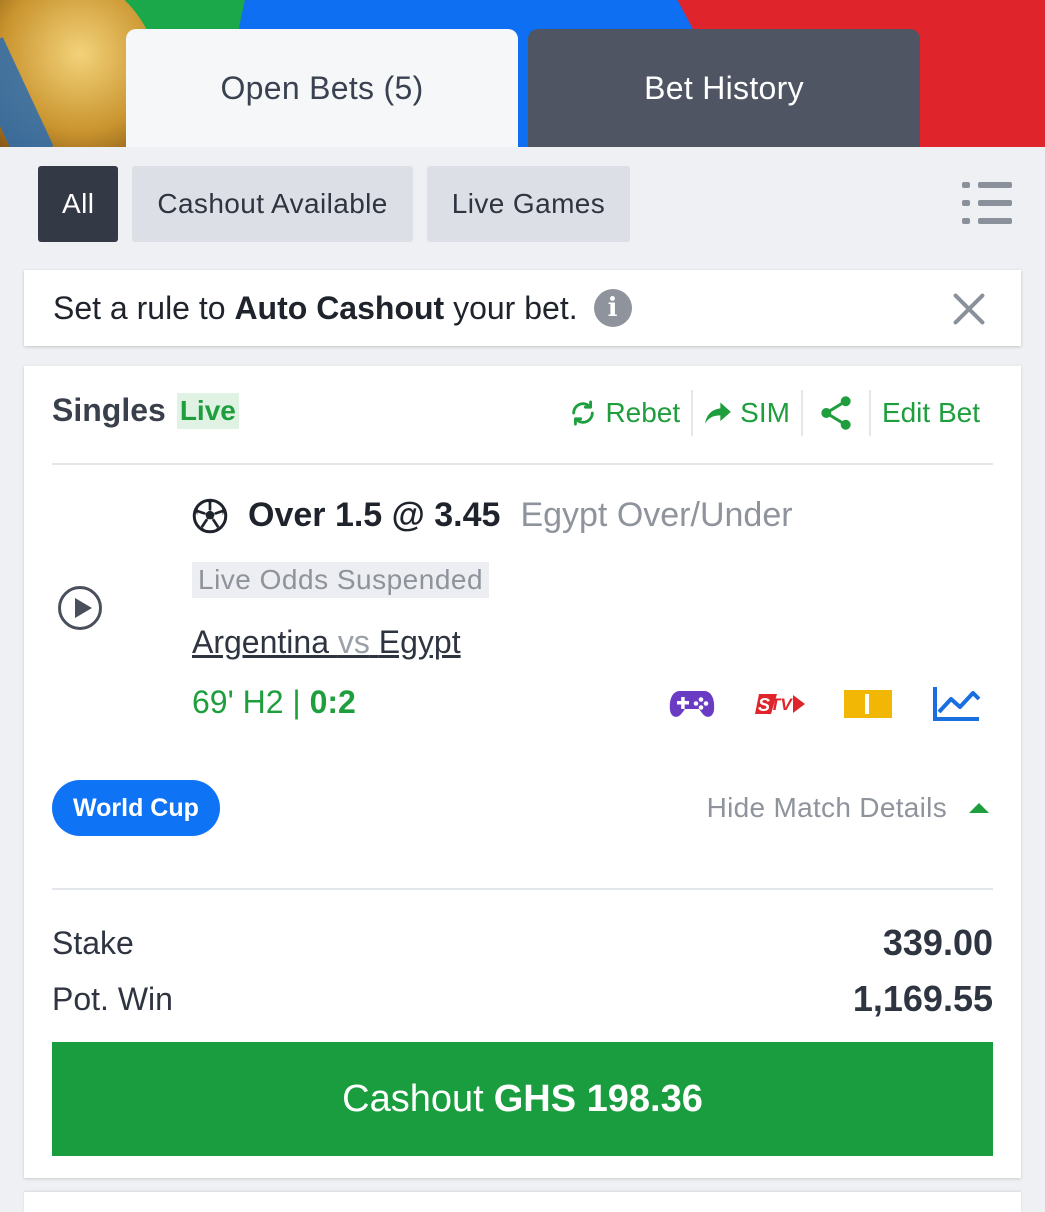  Describe the element at coordinates (826, 807) in the screenshot. I see `hide-details-label: Hide Match Details` at that location.